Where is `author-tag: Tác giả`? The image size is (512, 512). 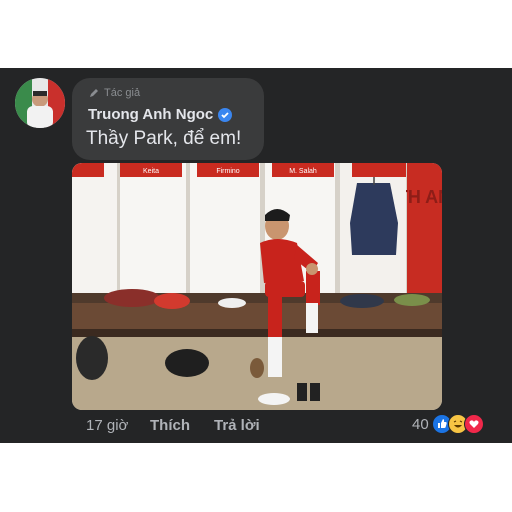 author-tag: Tác giả is located at coordinates (114, 93).